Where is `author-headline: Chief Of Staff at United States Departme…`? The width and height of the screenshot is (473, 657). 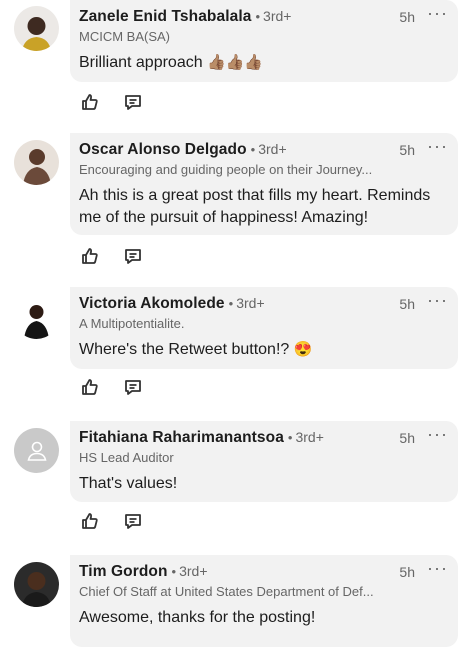 author-headline: Chief Of Staff at United States Departme… is located at coordinates (226, 591).